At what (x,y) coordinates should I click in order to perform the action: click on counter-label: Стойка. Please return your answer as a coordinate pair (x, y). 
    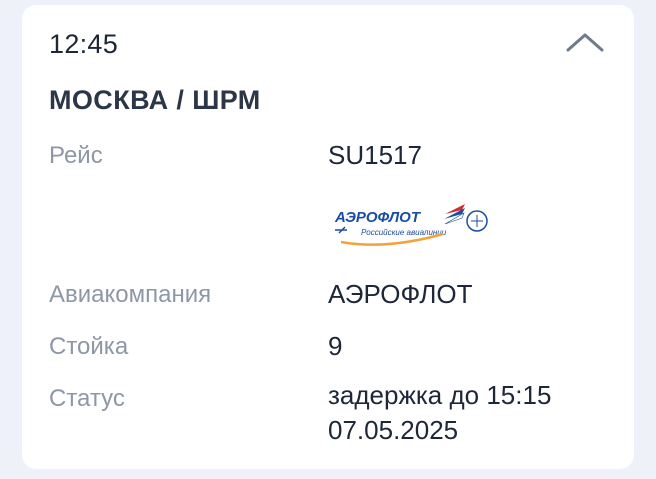
    Looking at the image, I should click on (89, 346).